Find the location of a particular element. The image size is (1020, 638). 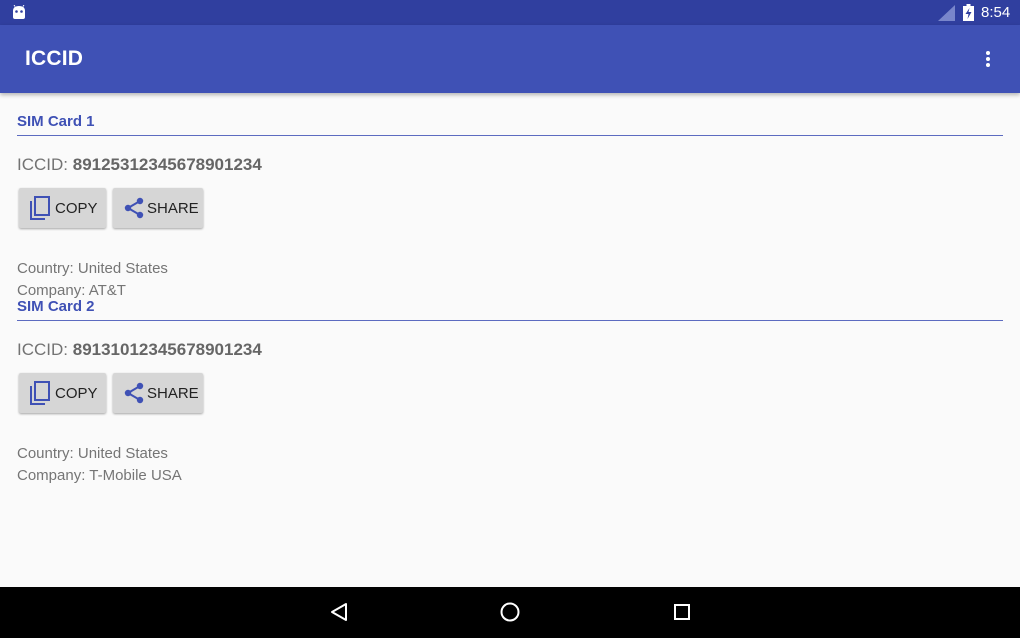

sim-card-header: SIM Card 1 is located at coordinates (56, 121).